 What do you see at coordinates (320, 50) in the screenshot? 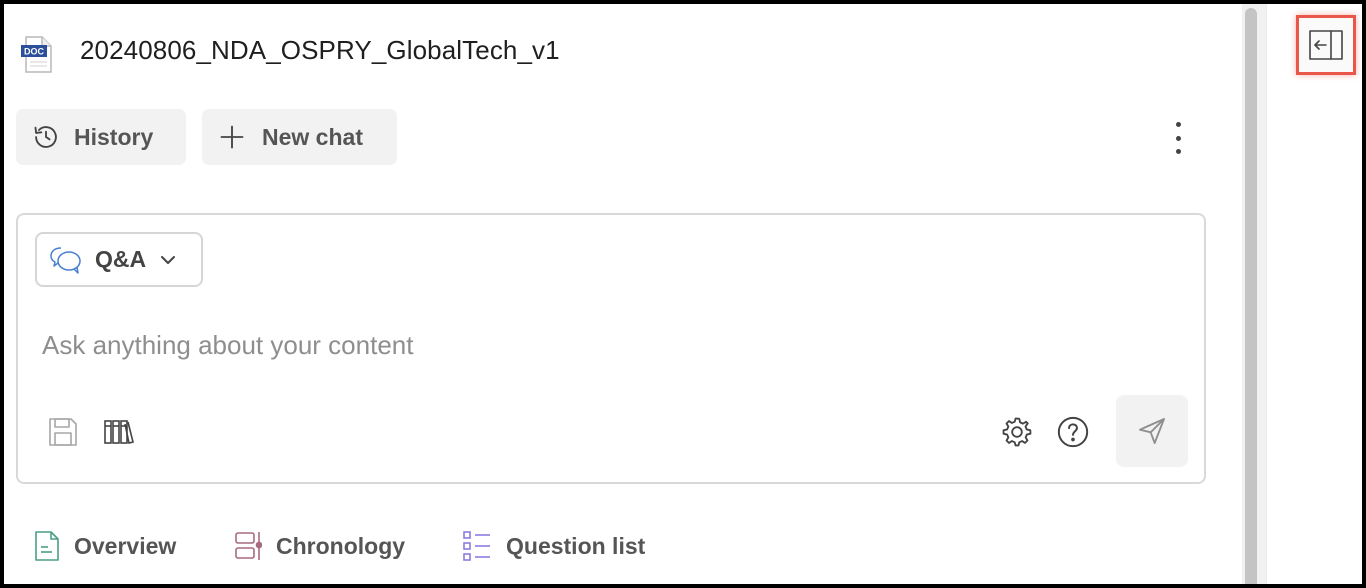
I see `document-title: 20240806_NDA_OSPRY_GlobalTech_v1` at bounding box center [320, 50].